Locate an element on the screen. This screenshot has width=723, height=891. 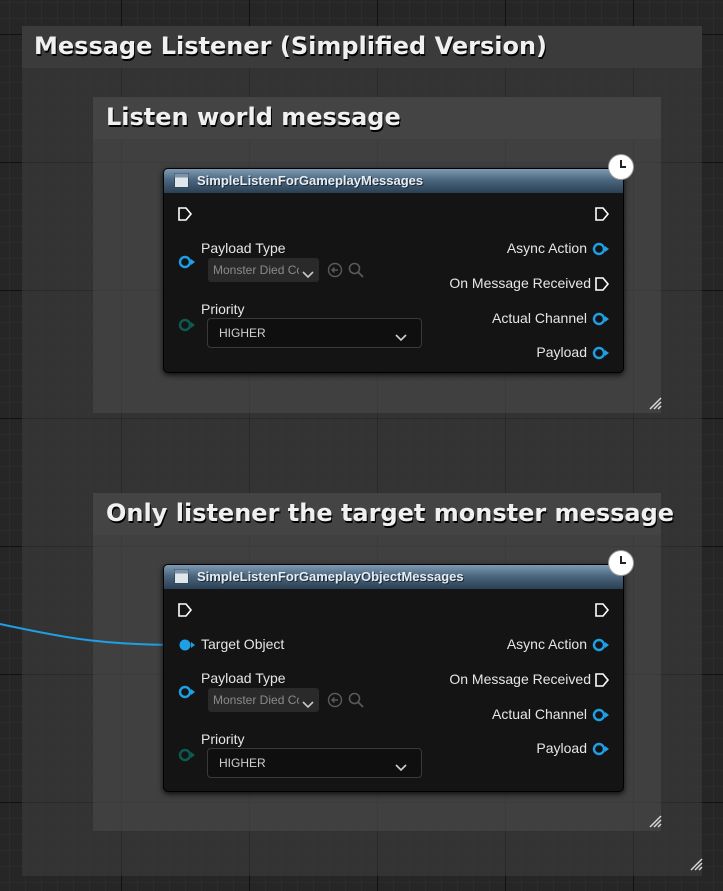
comment-title-target: Only listener the target monster message is located at coordinates (383, 514).